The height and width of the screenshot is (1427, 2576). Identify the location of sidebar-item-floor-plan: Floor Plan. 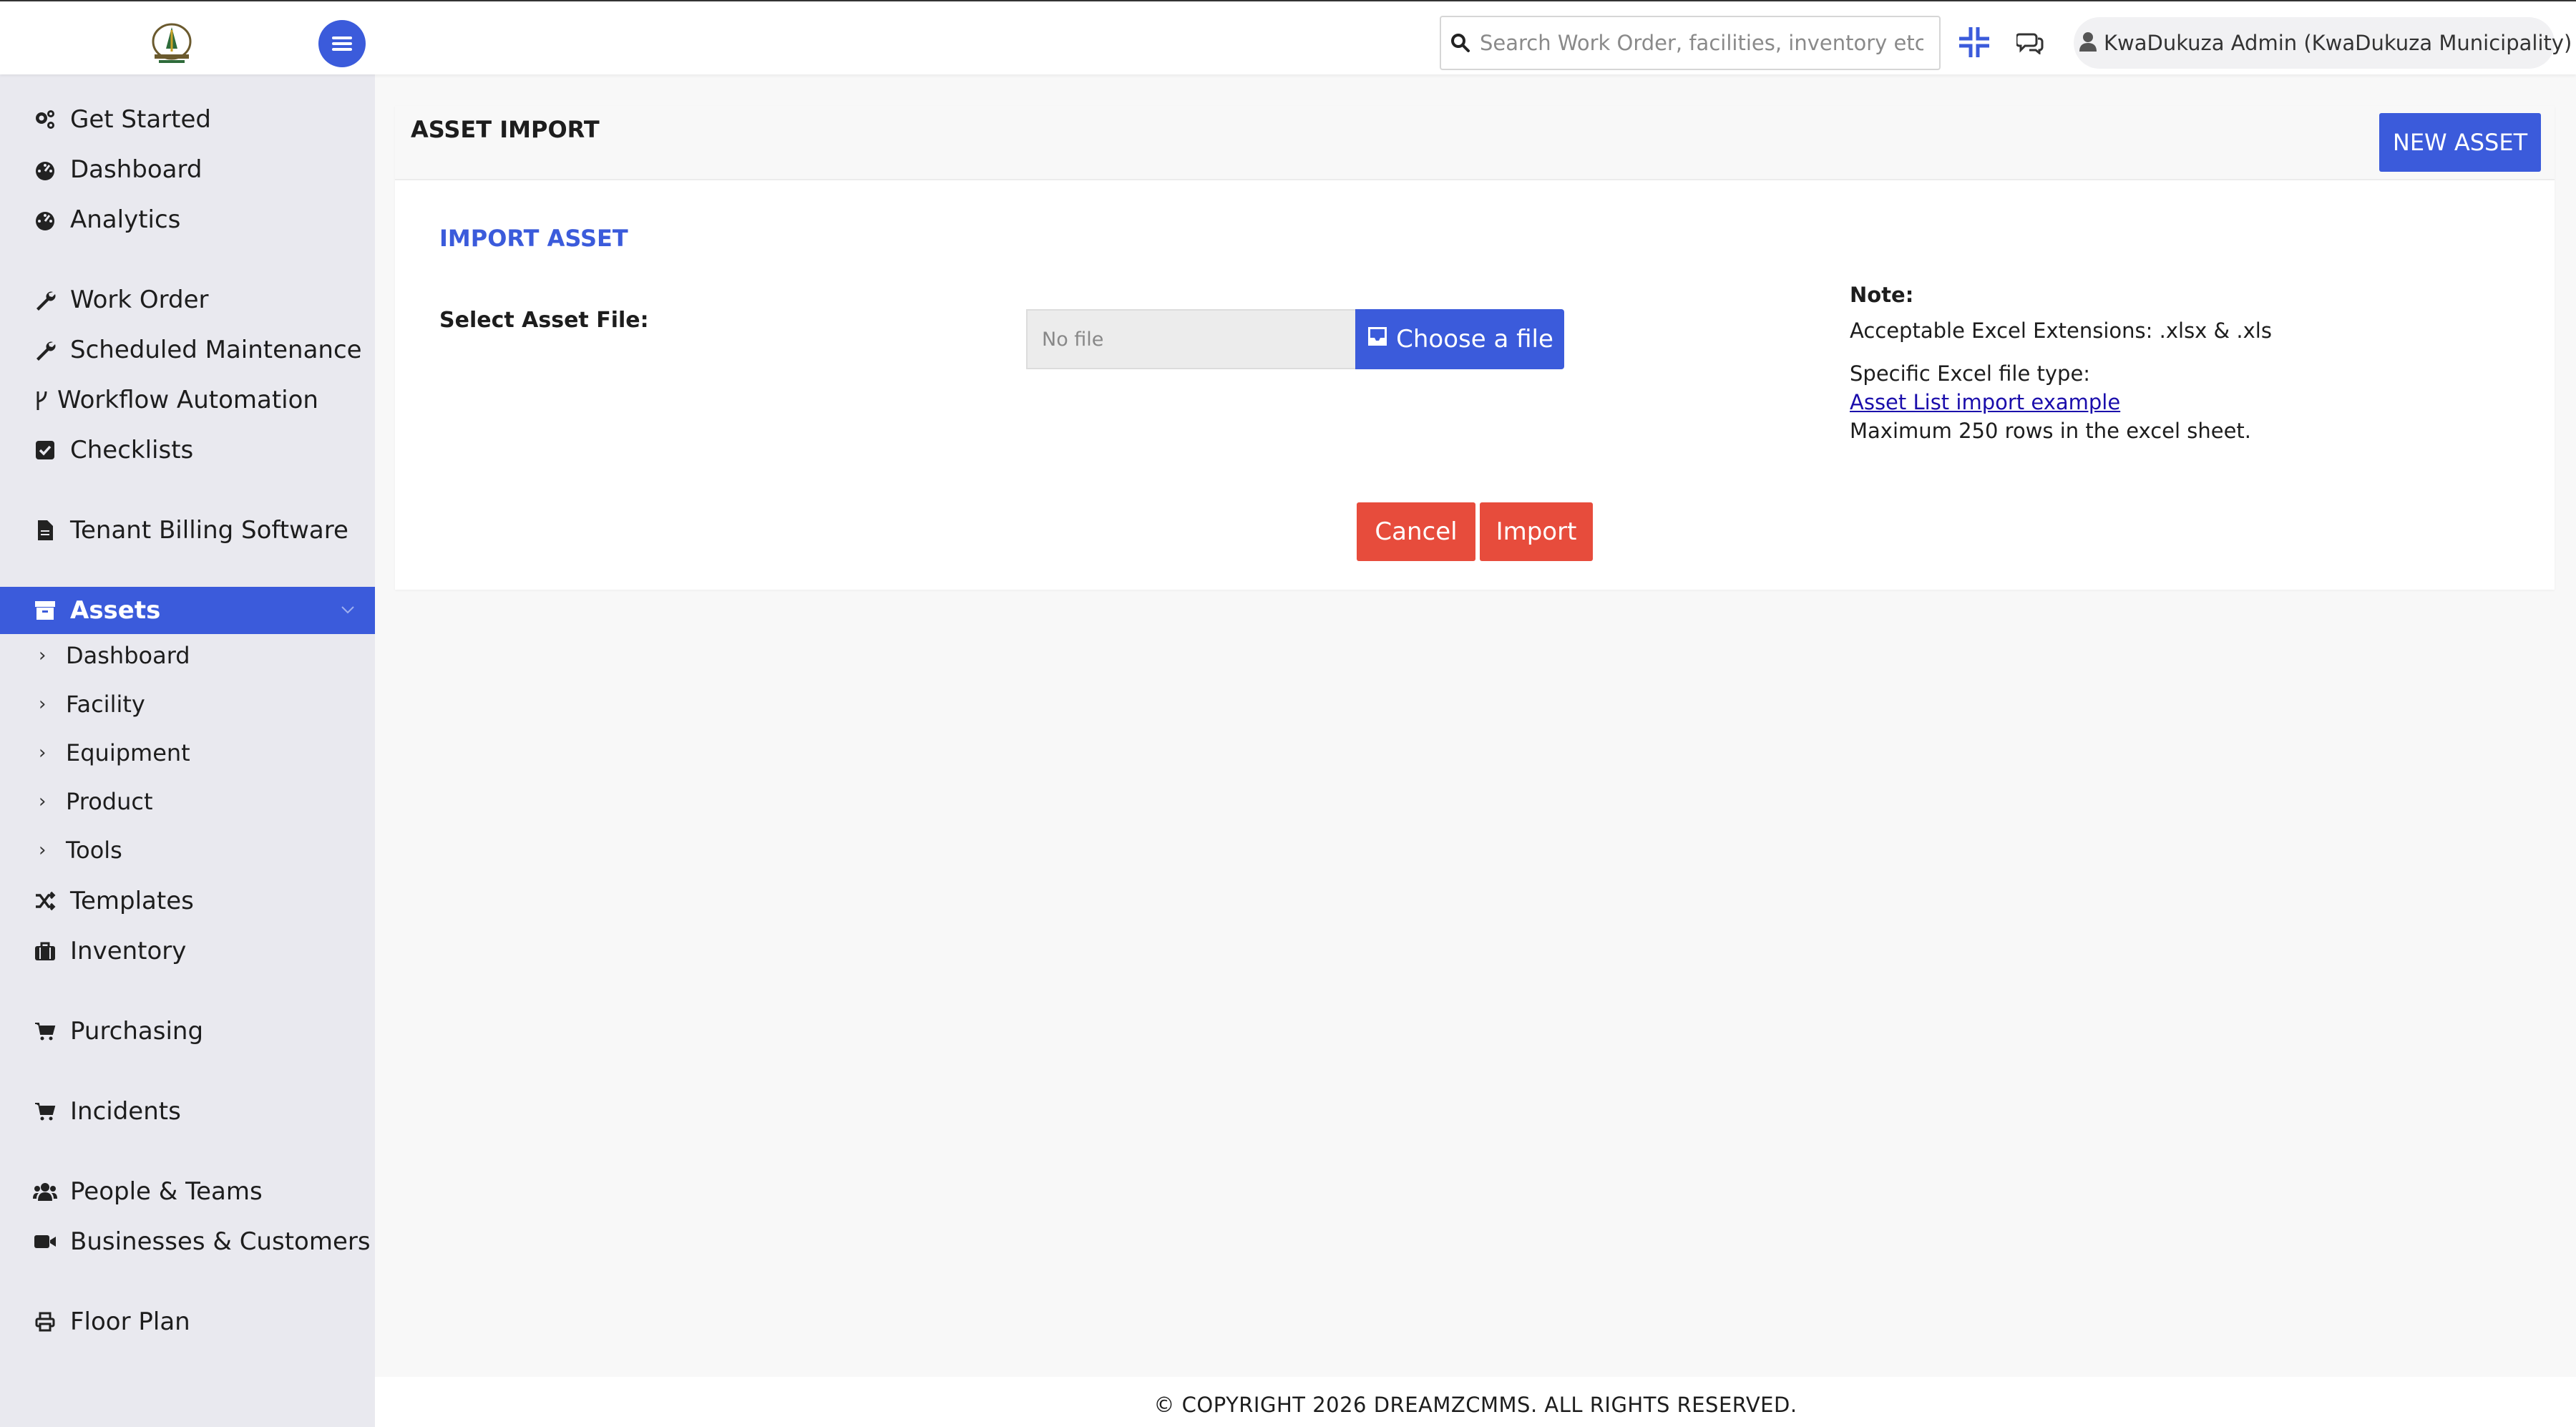
(187, 1321).